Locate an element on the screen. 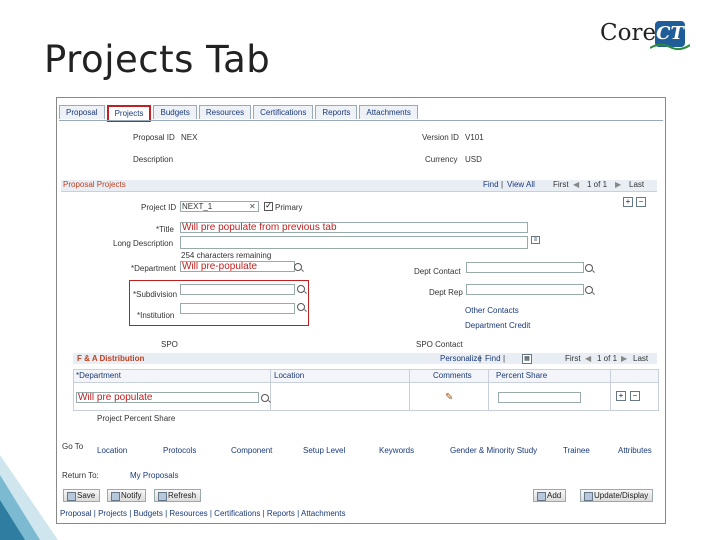  logo-core-text: Core is located at coordinates (628, 33).